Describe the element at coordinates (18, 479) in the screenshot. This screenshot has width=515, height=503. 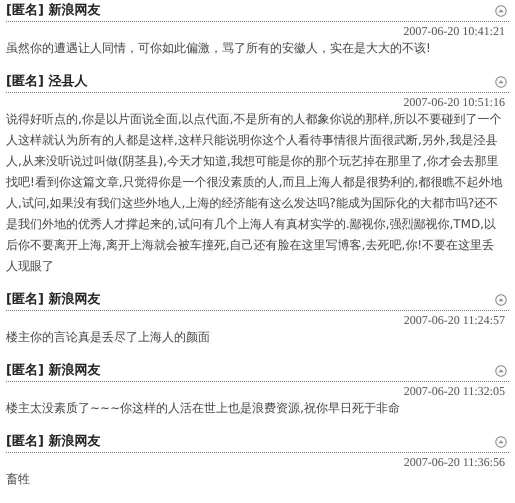
I see `comment-text: 畜牲` at that location.